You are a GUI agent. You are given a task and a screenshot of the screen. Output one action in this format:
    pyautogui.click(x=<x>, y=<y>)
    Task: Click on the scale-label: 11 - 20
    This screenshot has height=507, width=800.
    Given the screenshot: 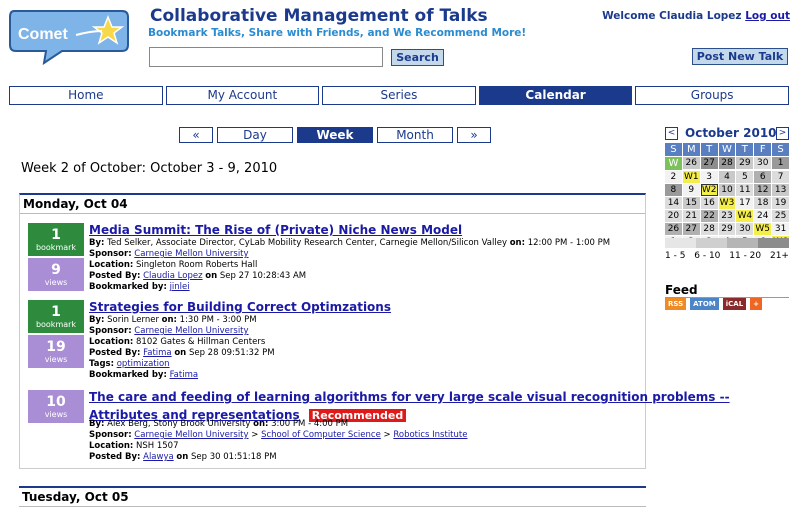 What is the action you would take?
    pyautogui.click(x=745, y=256)
    